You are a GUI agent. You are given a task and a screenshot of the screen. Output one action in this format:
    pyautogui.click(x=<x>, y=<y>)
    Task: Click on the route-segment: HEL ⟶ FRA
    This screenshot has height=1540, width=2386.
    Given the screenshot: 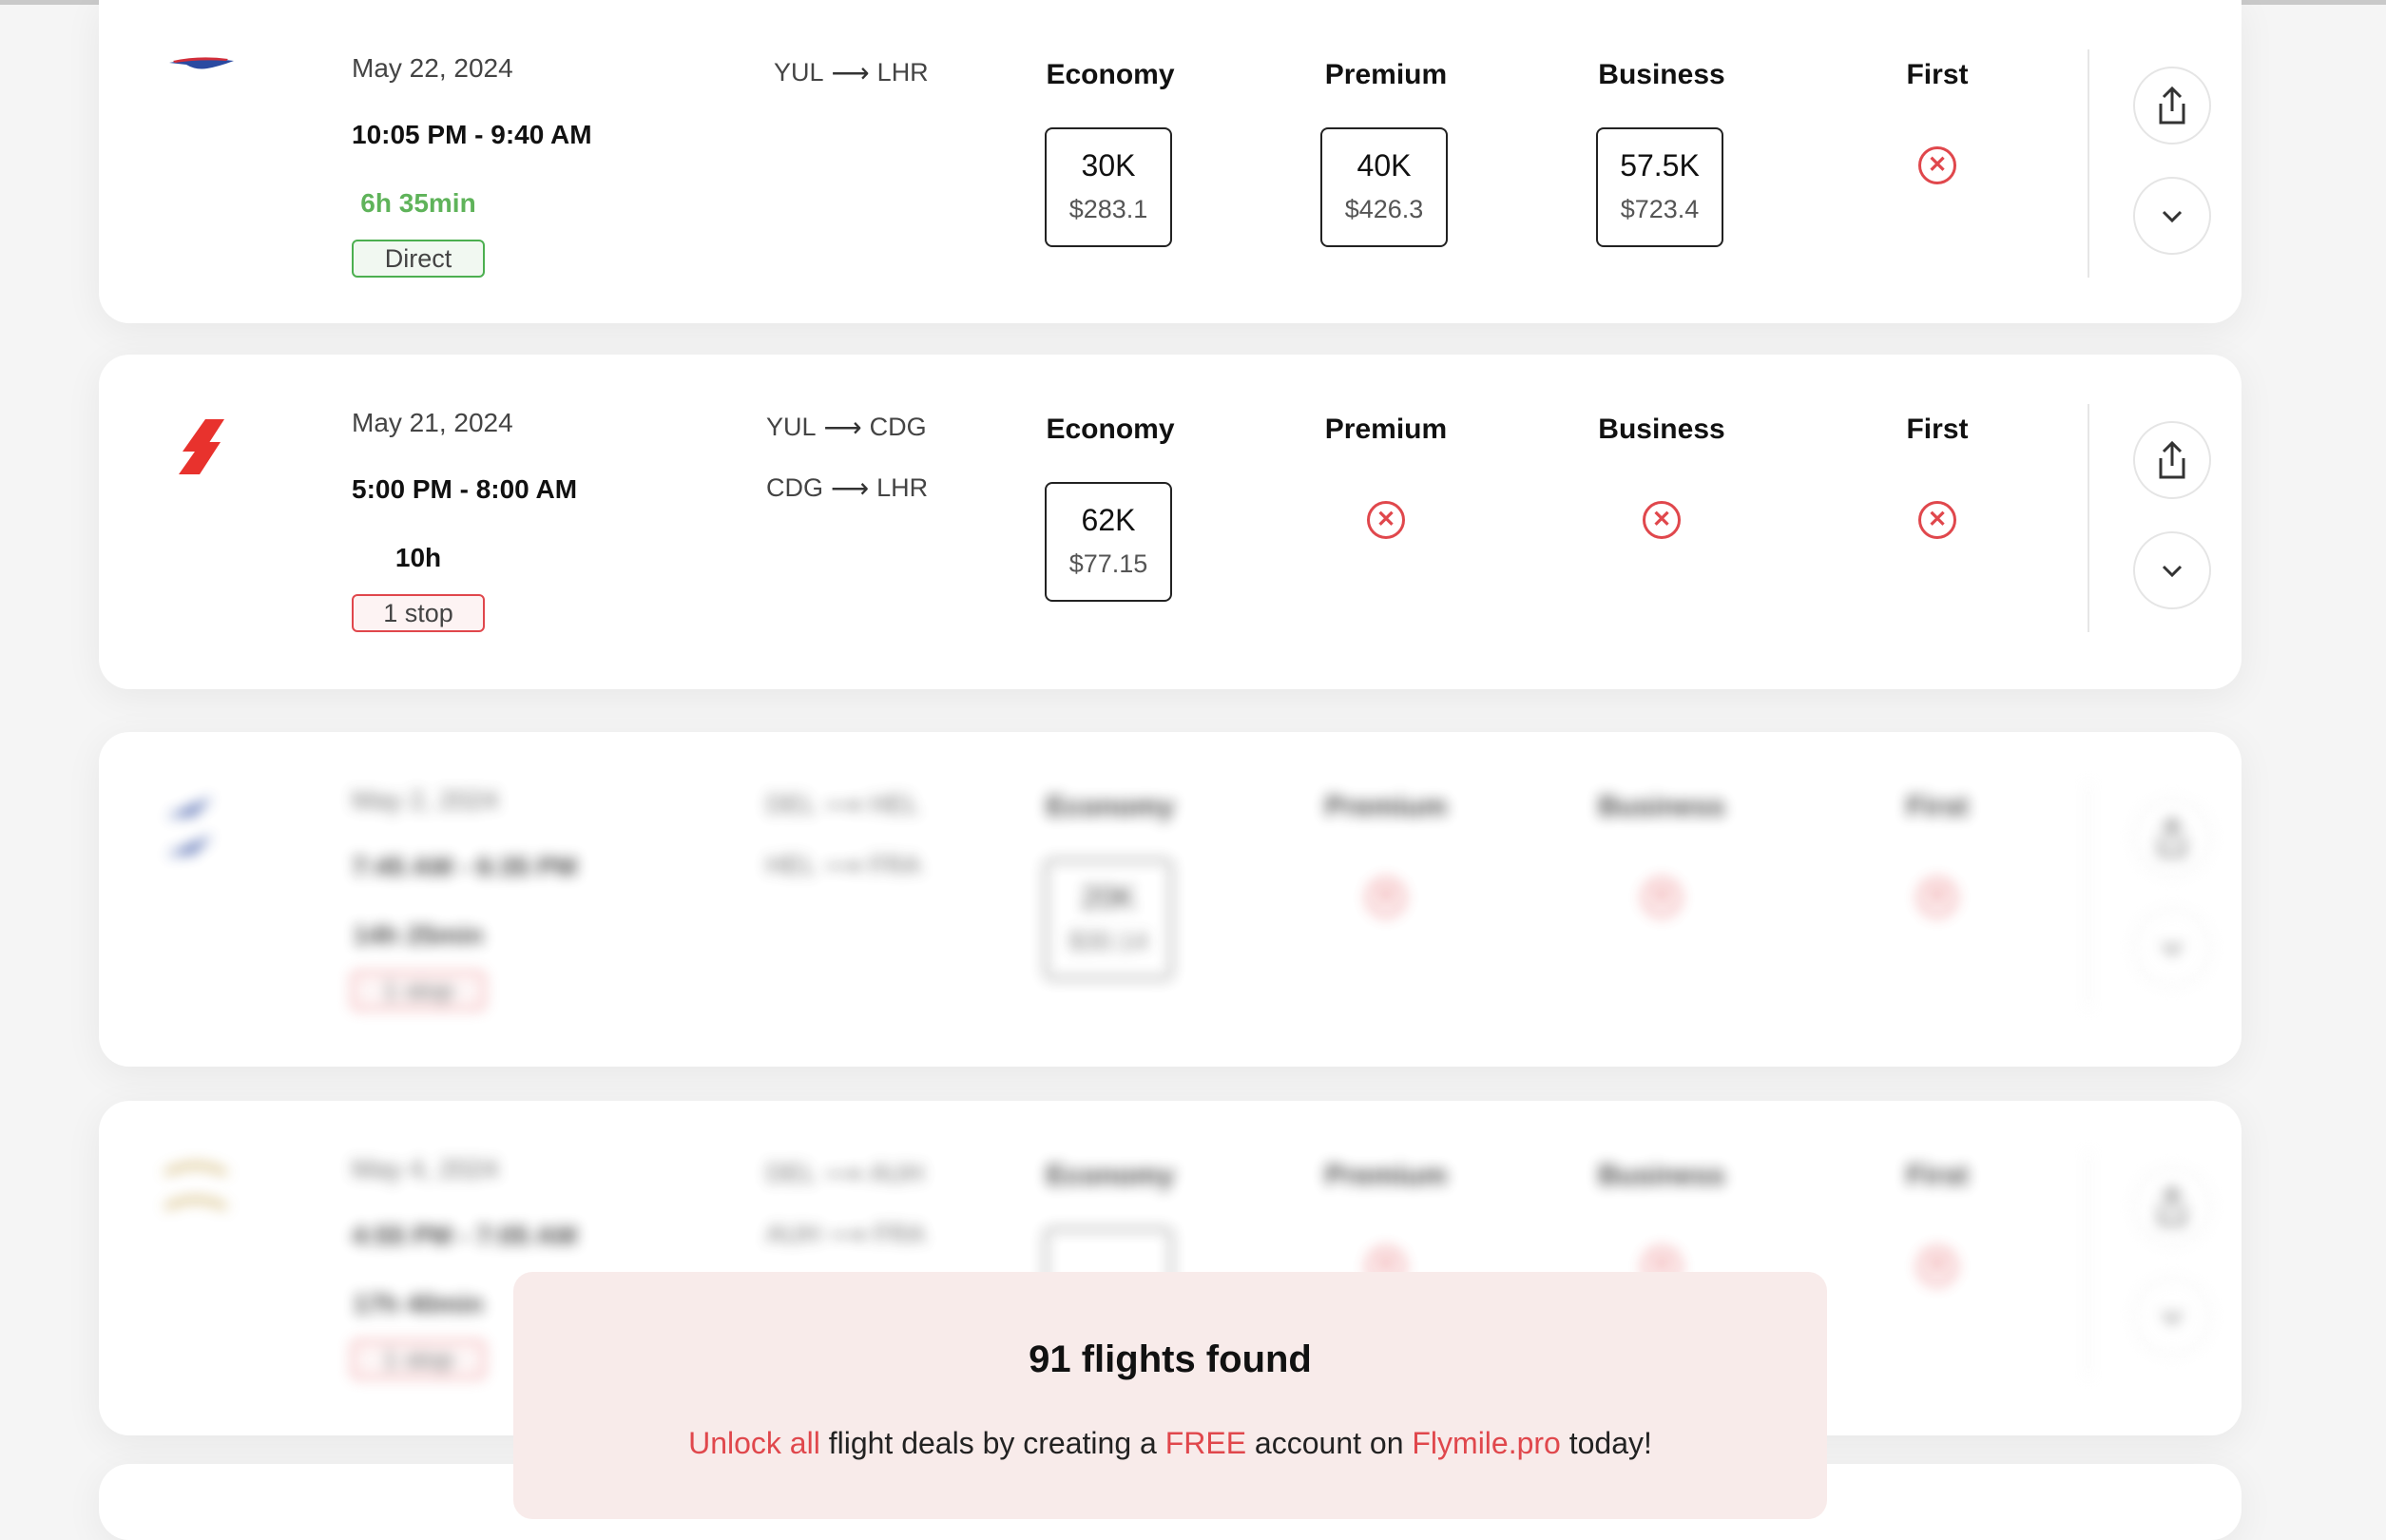 What is the action you would take?
    pyautogui.click(x=844, y=865)
    